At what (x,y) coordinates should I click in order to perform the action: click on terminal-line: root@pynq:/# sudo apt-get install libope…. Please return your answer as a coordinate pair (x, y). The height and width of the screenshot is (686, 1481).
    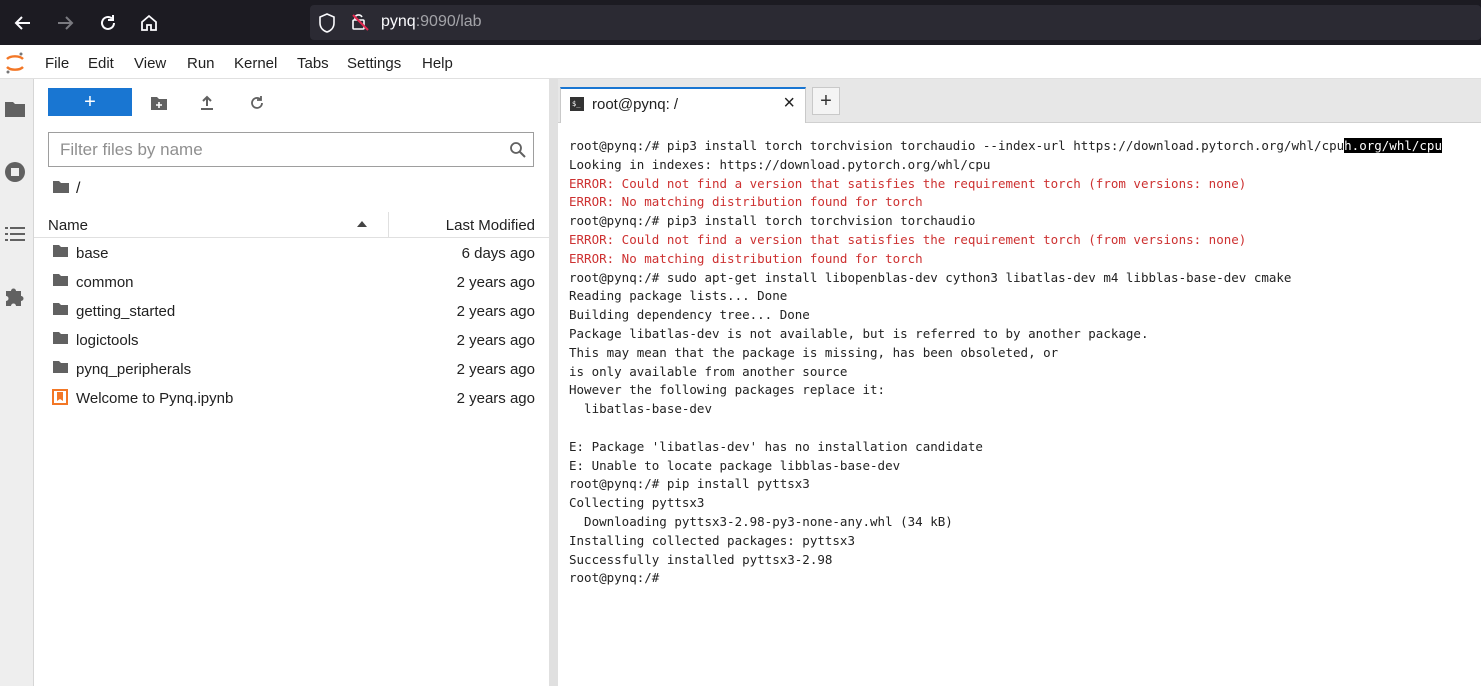
    Looking at the image, I should click on (1025, 278).